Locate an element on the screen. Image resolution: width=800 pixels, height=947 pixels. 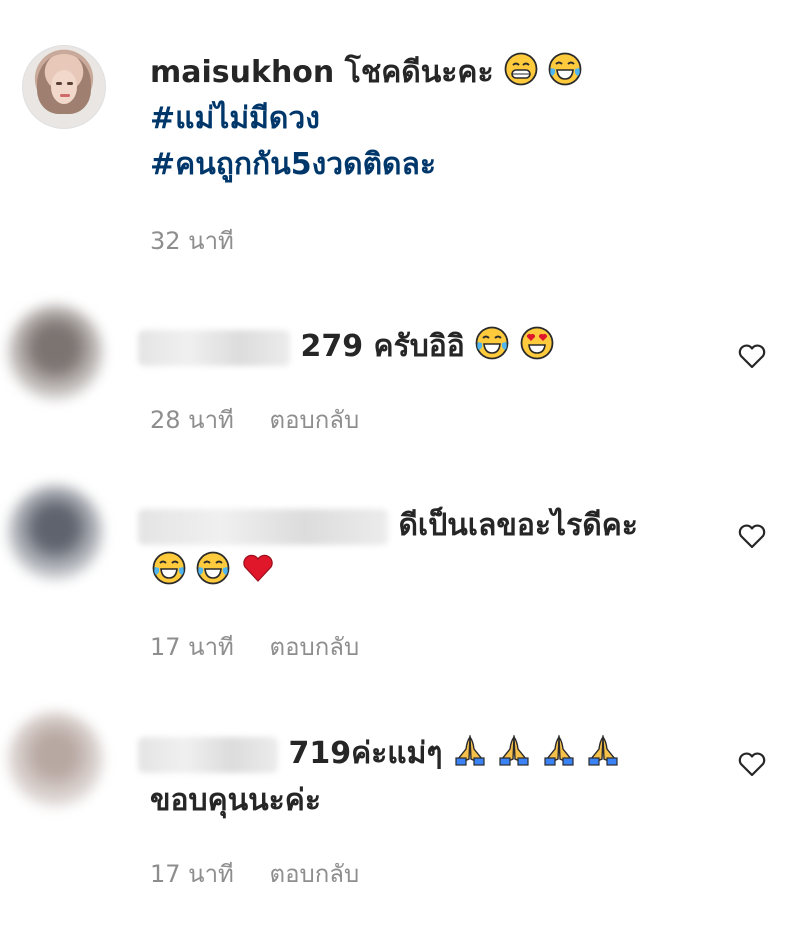
owner-timestamp: 32 นาที is located at coordinates (192, 241).